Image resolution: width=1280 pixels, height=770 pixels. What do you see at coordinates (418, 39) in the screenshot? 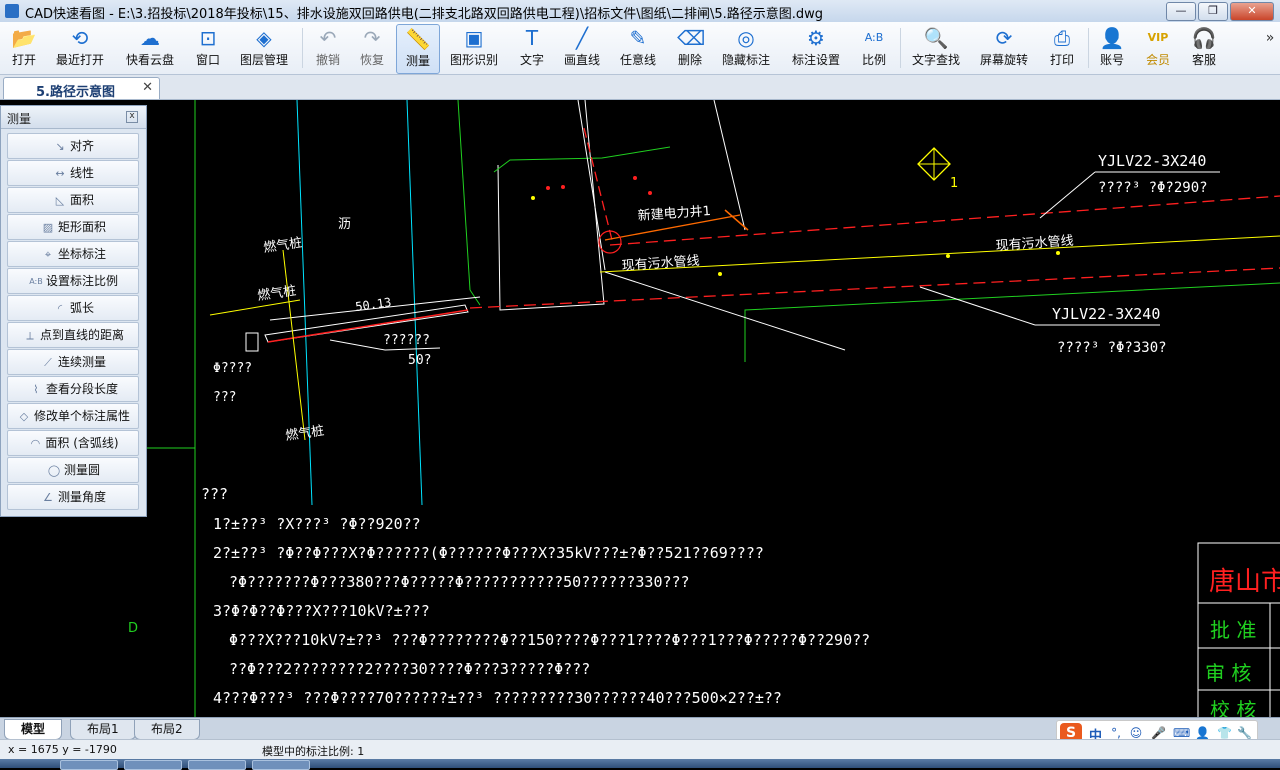
I see `ruler-icon: 📏` at bounding box center [418, 39].